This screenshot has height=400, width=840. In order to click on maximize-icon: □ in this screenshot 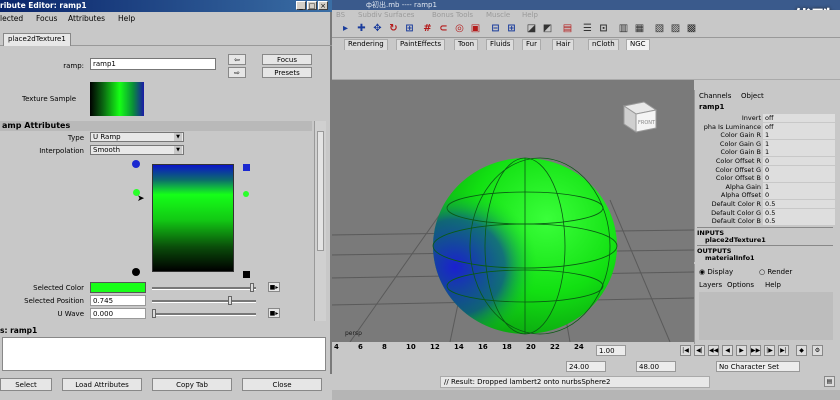, I will do `click(312, 5)`.